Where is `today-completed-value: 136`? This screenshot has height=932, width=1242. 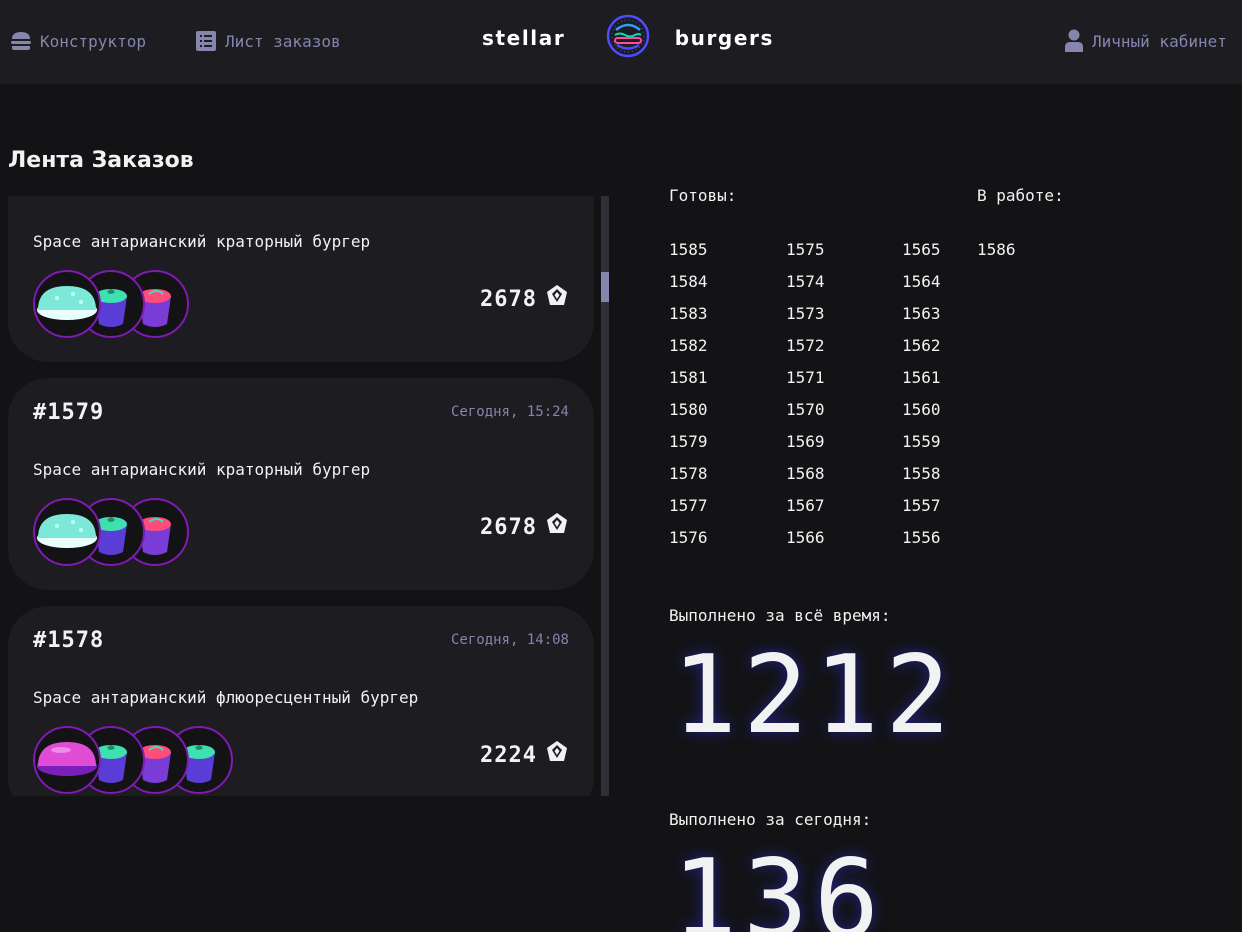
today-completed-value: 136 is located at coordinates (779, 884).